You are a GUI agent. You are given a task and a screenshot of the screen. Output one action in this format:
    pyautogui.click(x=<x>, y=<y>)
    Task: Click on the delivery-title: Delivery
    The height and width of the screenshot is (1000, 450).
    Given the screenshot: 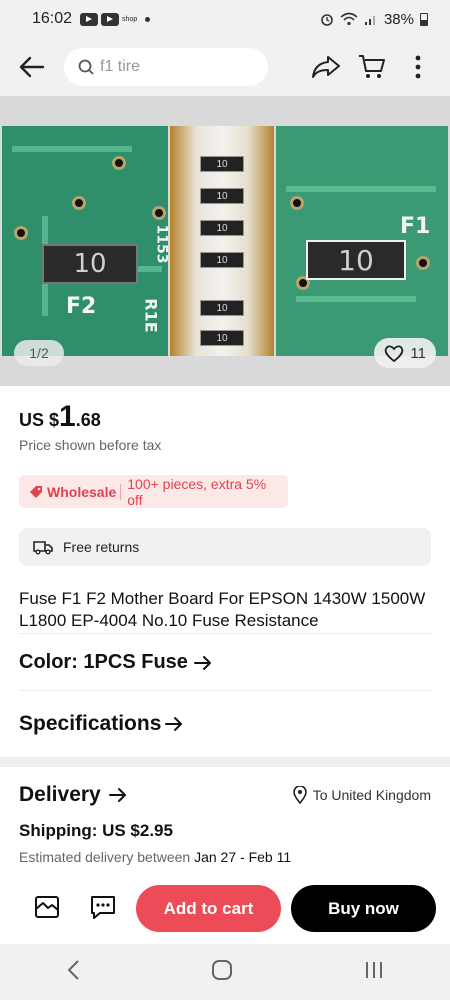 What is the action you would take?
    pyautogui.click(x=60, y=794)
    